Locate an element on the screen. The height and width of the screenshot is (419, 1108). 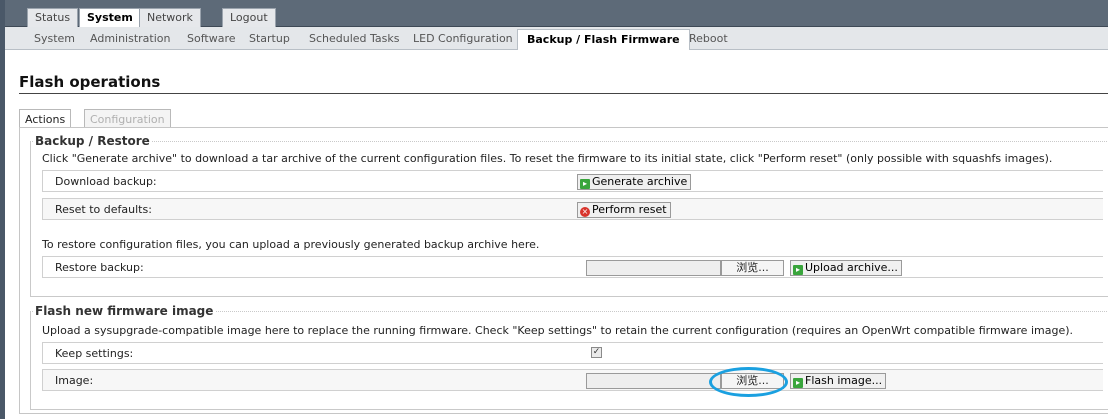
page-title: Flash operations is located at coordinates (90, 82).